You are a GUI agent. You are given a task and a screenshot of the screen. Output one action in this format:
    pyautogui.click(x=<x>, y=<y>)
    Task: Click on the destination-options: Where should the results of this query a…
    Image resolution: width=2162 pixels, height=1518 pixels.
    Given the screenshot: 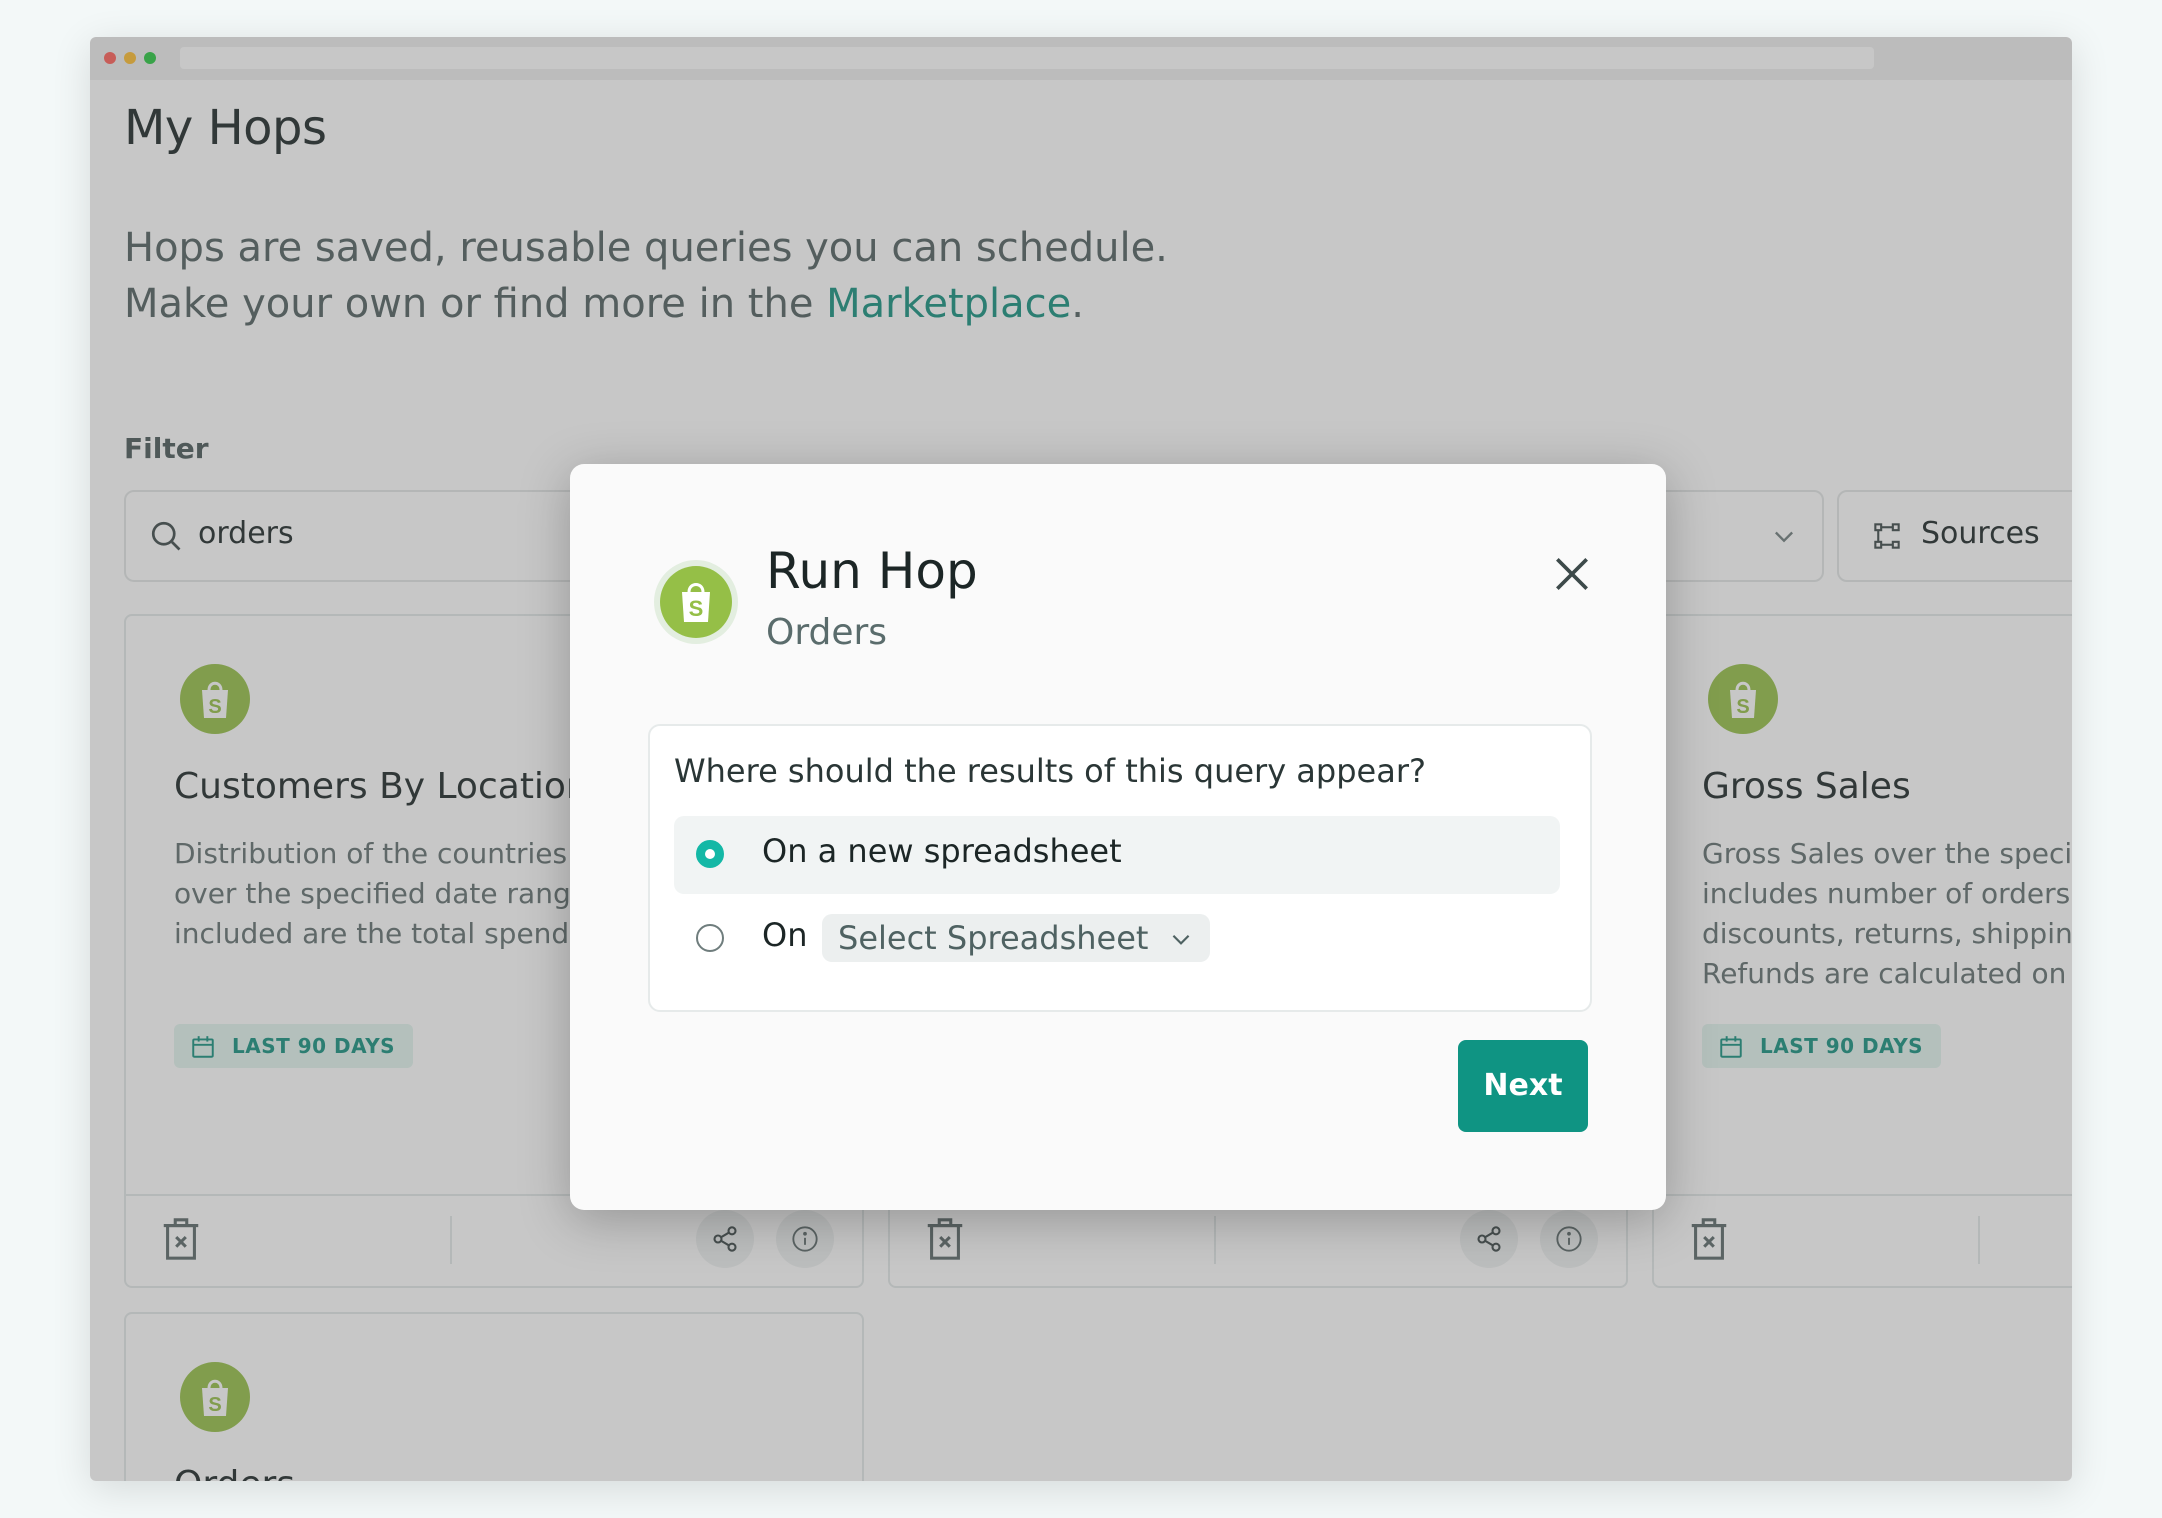 What is the action you would take?
    pyautogui.click(x=1120, y=868)
    